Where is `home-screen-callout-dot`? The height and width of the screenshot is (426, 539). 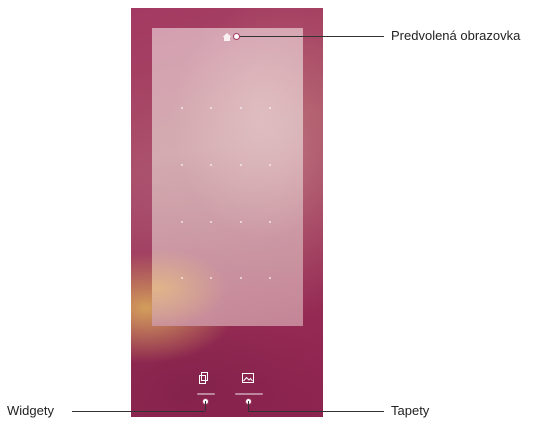 home-screen-callout-dot is located at coordinates (236, 36).